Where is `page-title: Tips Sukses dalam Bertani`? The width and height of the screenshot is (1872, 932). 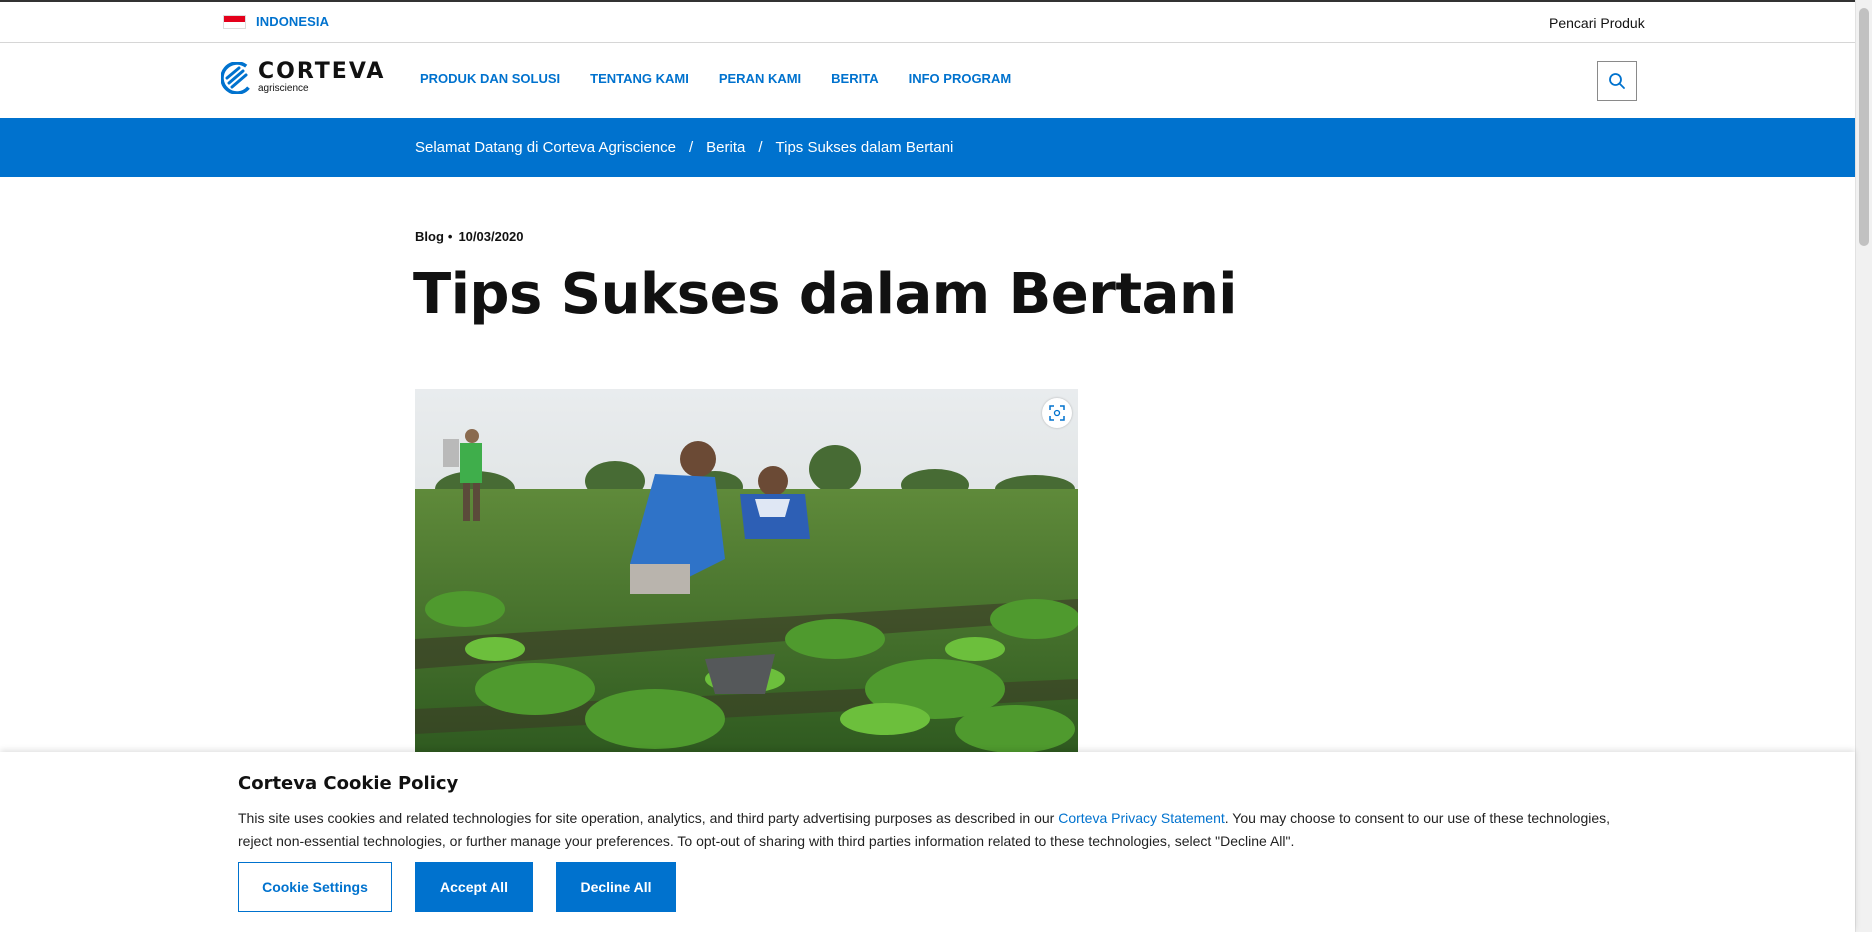
page-title: Tips Sukses dalam Bertani is located at coordinates (825, 294).